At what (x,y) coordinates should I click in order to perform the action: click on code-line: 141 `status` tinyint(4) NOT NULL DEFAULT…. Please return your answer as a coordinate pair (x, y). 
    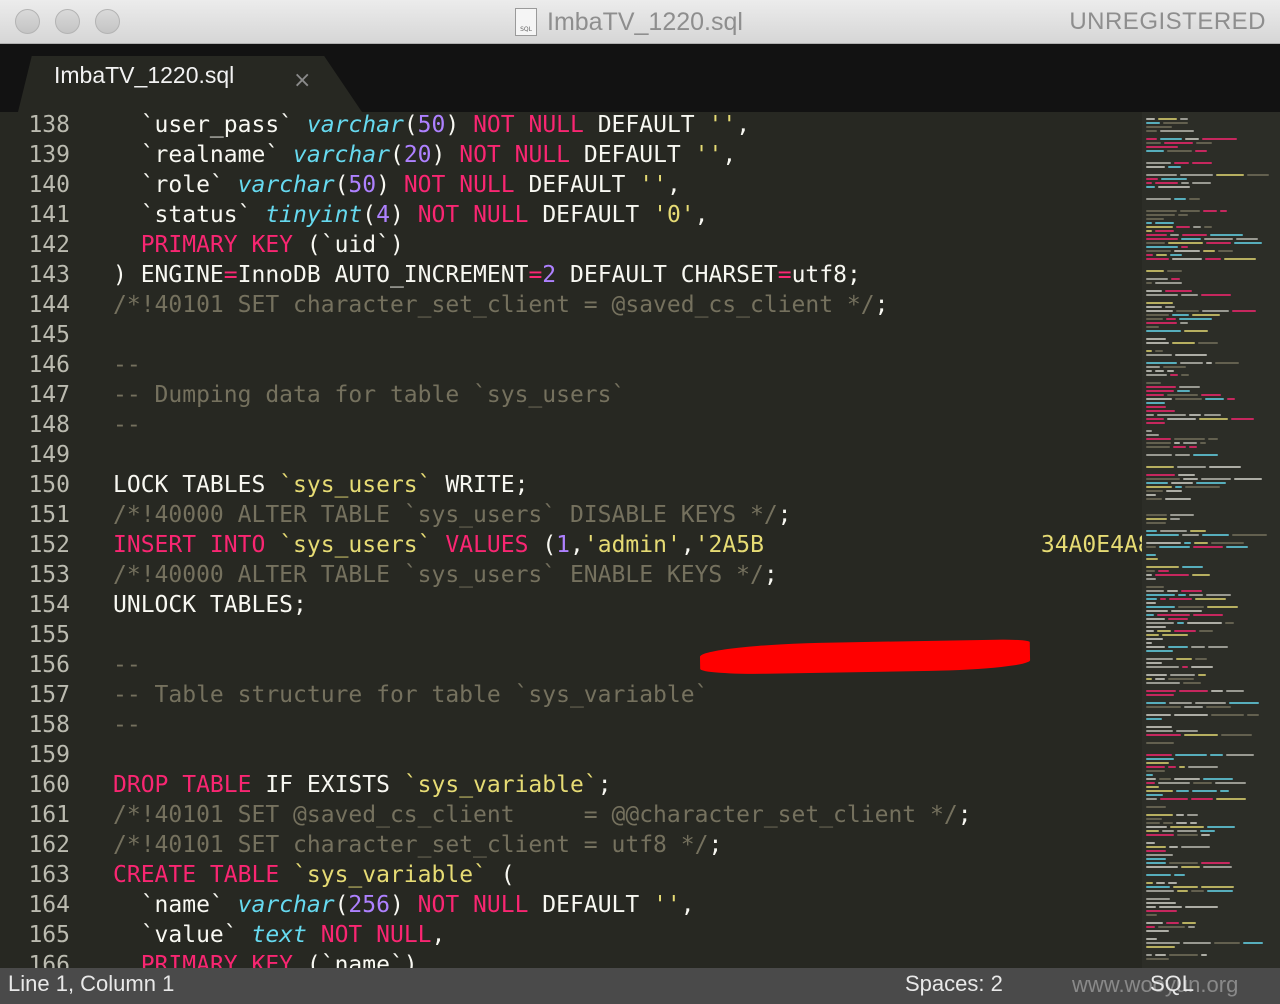
    Looking at the image, I should click on (571, 215).